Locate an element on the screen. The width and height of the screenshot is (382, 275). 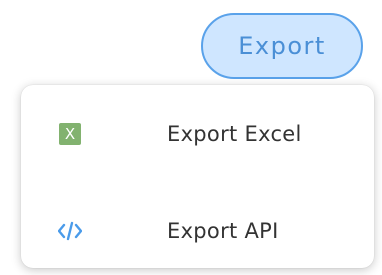
excel-icon-letter: X is located at coordinates (70, 134).